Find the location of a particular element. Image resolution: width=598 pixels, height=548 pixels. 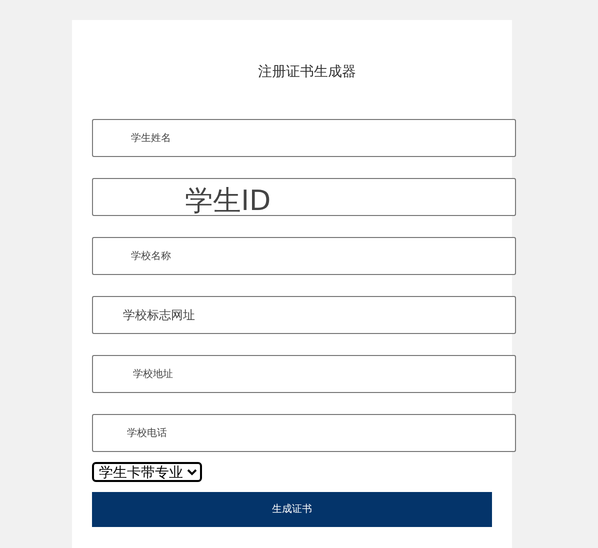

input-field: 学校地址 is located at coordinates (304, 374).